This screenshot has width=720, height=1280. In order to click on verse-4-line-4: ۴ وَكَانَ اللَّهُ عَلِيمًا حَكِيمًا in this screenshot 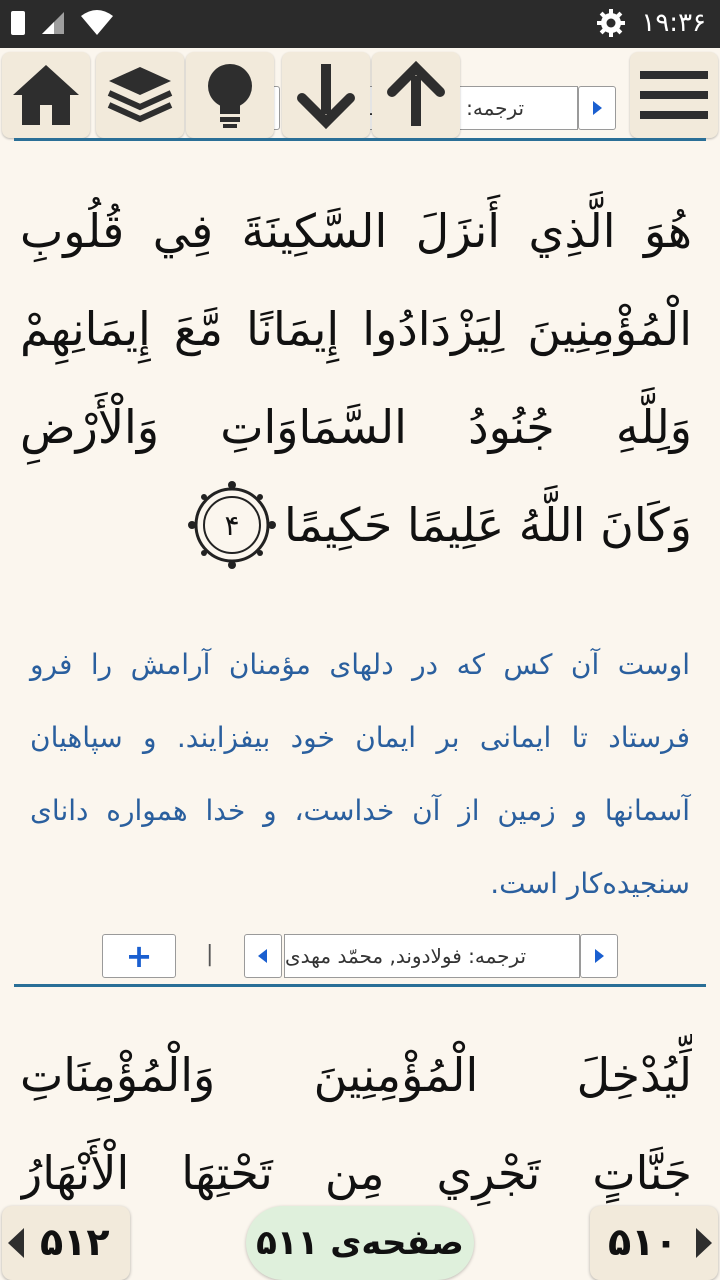, I will do `click(356, 525)`.